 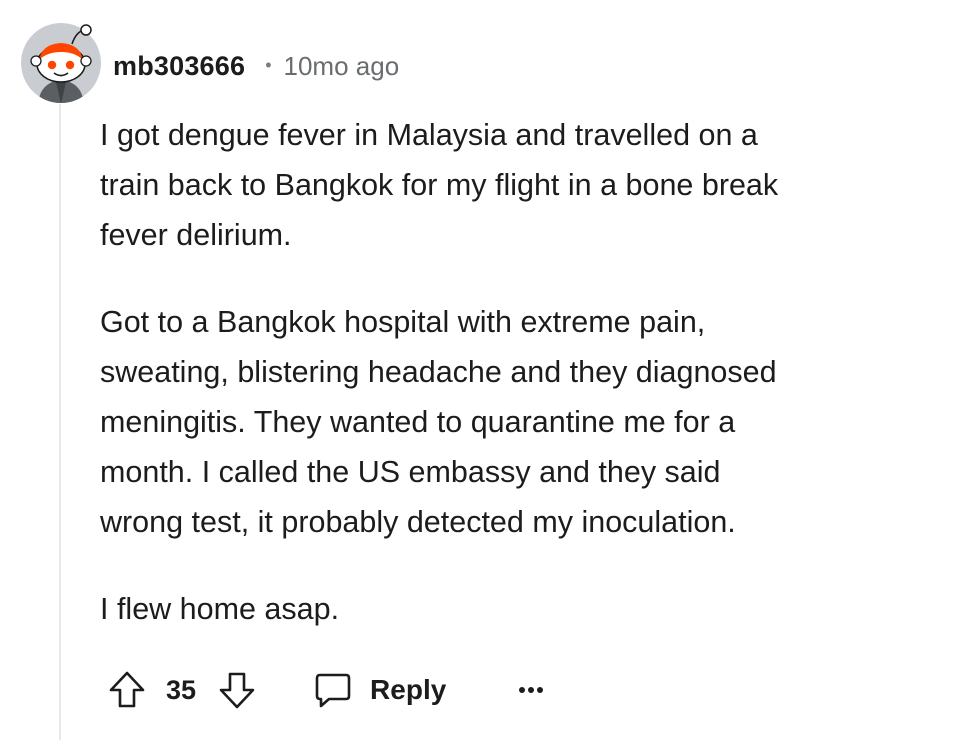 What do you see at coordinates (181, 689) in the screenshot?
I see `vote-count: 35` at bounding box center [181, 689].